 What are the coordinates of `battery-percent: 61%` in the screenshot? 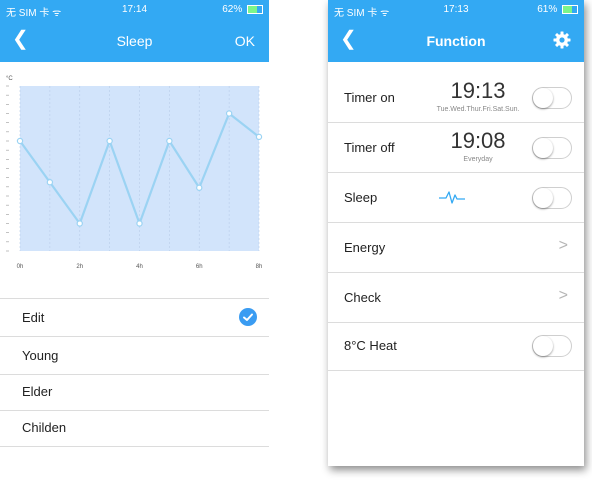 It's located at (547, 9).